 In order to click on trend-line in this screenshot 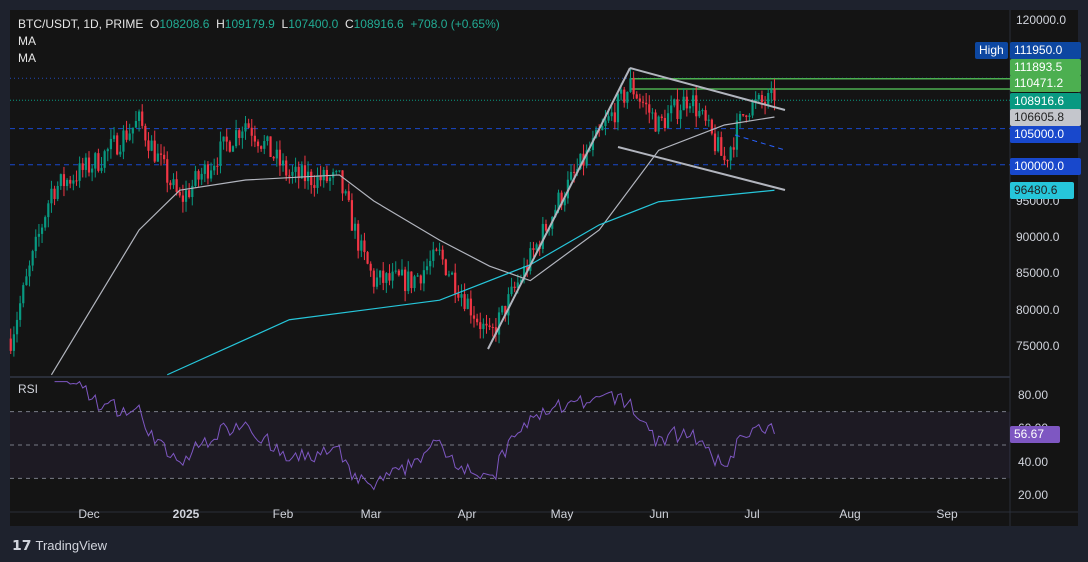, I will do `click(559, 208)`.